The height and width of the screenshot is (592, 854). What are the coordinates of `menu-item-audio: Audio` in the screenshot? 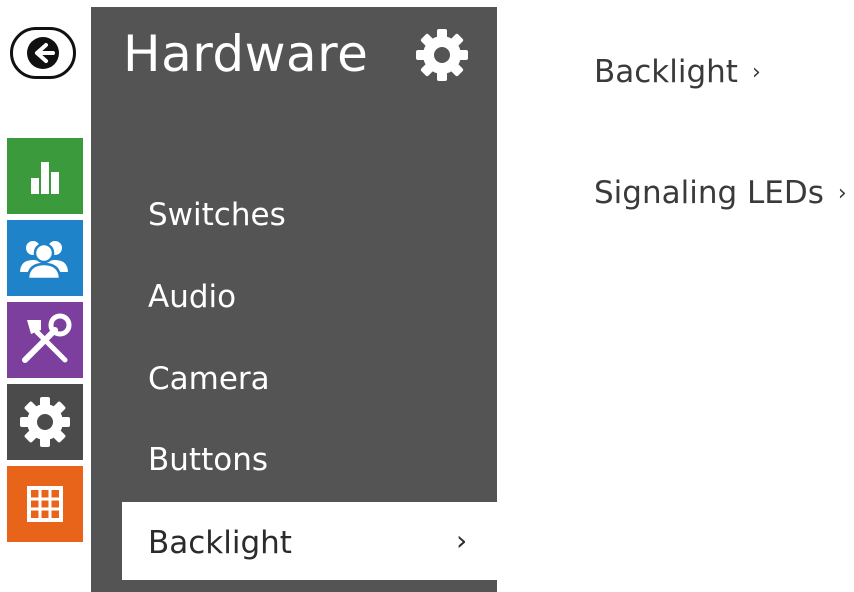 It's located at (192, 297).